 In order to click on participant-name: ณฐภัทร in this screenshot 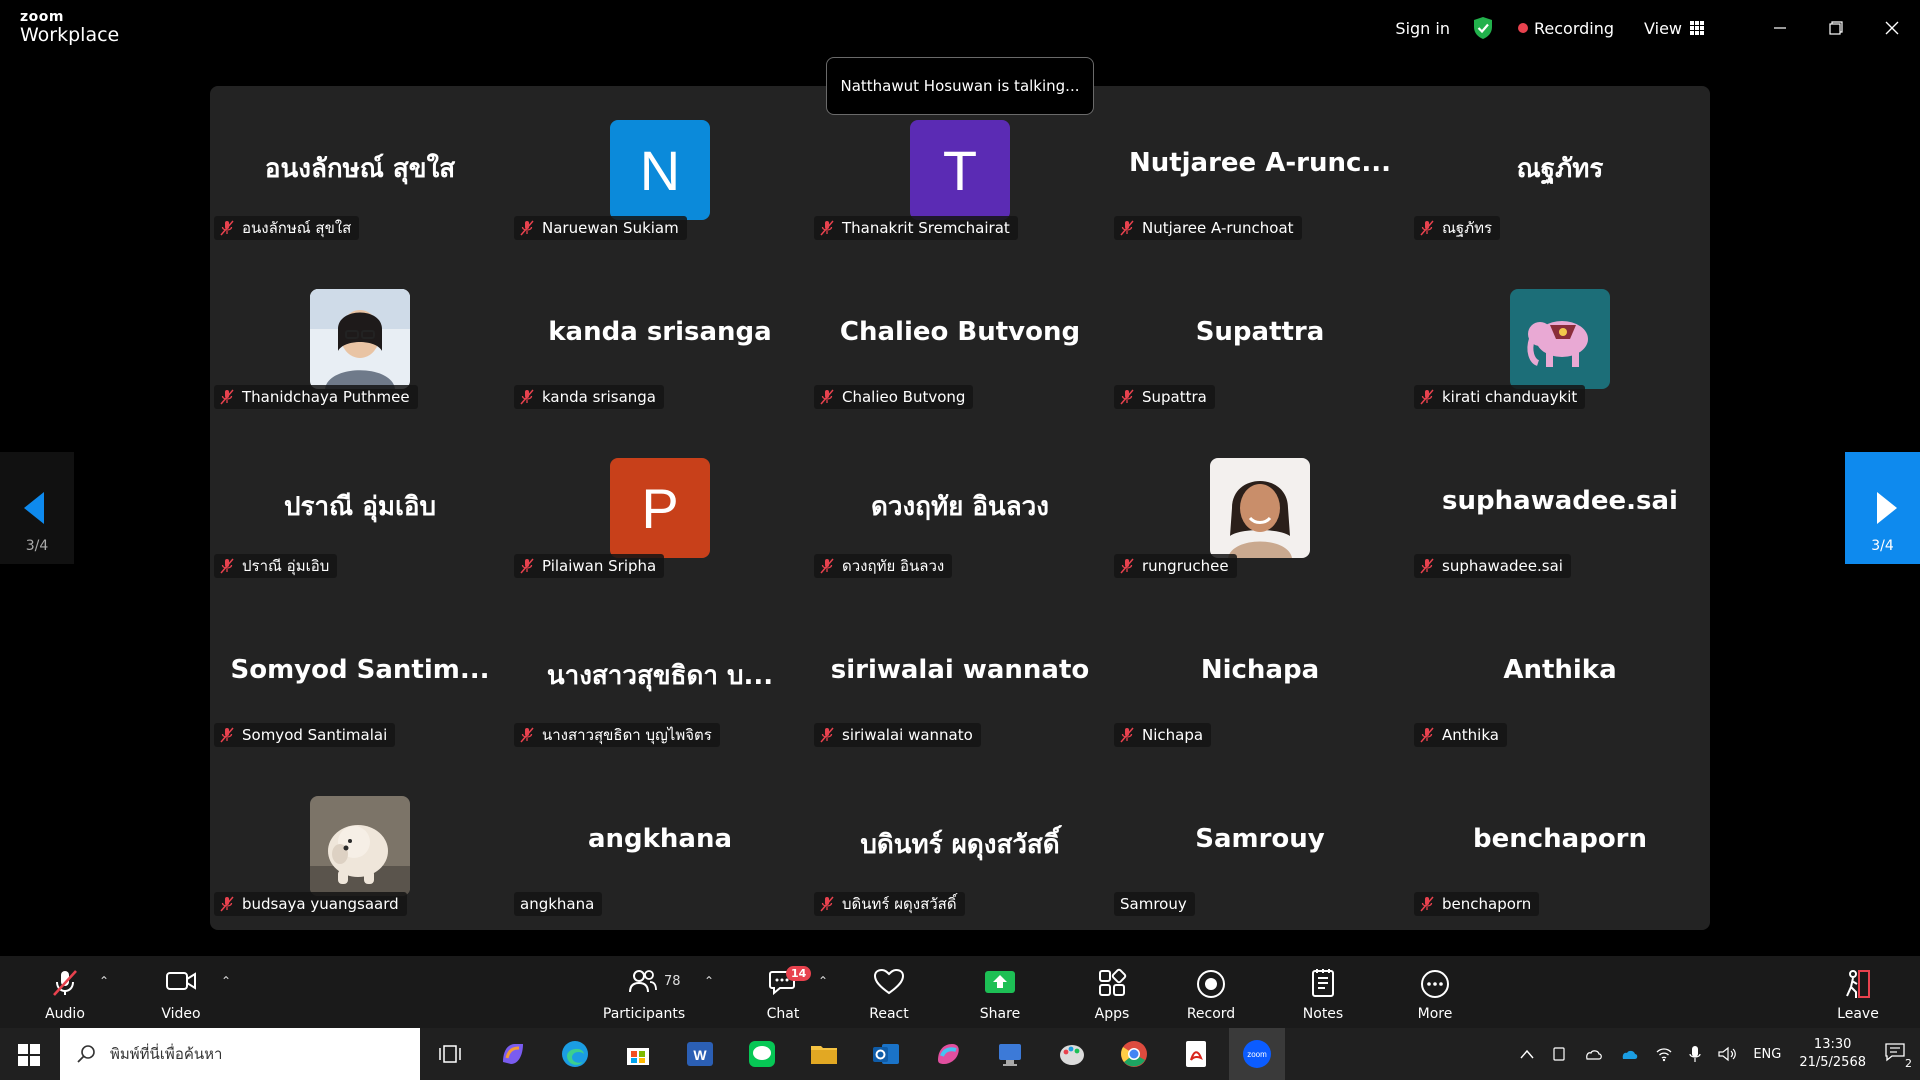, I will do `click(1467, 228)`.